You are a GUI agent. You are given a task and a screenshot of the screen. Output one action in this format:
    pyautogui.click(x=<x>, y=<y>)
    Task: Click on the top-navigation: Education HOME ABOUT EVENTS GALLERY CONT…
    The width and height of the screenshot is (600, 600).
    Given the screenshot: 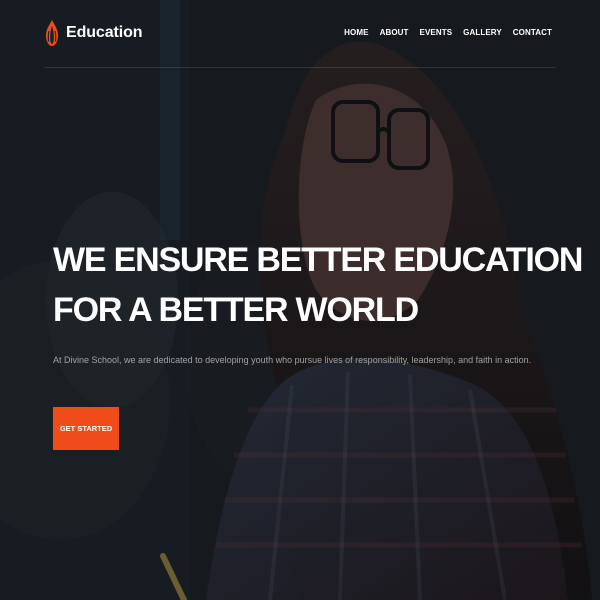 What is the action you would take?
    pyautogui.click(x=300, y=34)
    